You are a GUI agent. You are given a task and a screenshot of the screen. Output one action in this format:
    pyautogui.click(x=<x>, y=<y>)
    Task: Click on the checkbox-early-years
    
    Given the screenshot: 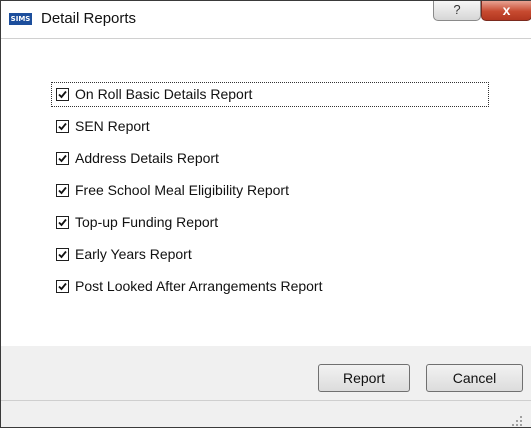 What is the action you would take?
    pyautogui.click(x=62, y=254)
    